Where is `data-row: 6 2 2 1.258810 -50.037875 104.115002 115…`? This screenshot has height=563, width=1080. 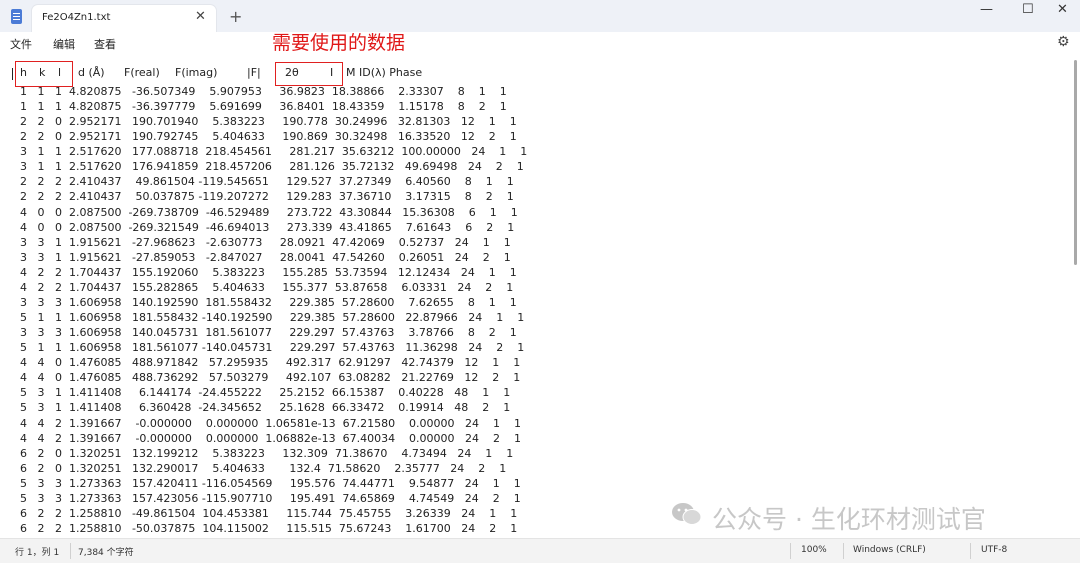
data-row: 6 2 2 1.258810 -50.037875 104.115002 115… is located at coordinates (269, 529).